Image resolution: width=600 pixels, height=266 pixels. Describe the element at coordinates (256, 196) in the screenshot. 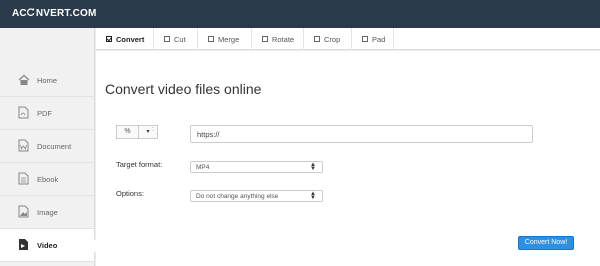

I see `options-select: Do not change anything else ▲ ▼` at that location.